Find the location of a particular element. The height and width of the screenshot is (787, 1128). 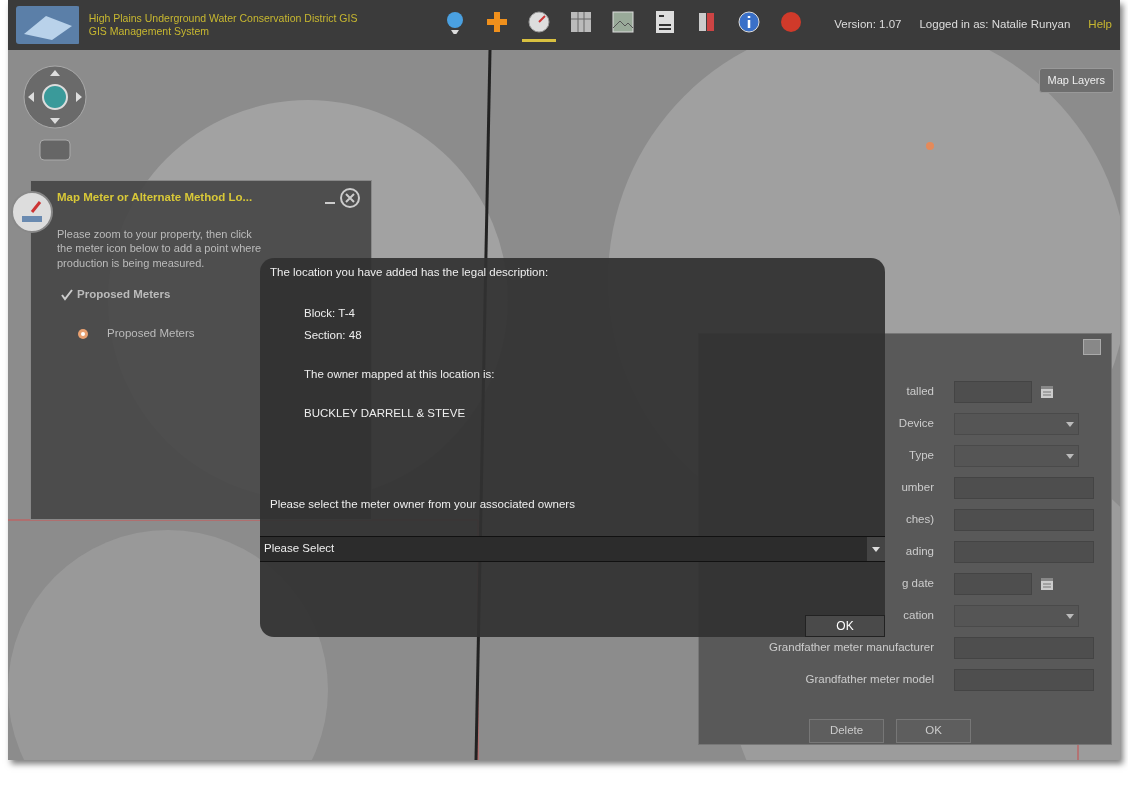

block-text: Block: T-4 is located at coordinates (330, 314).